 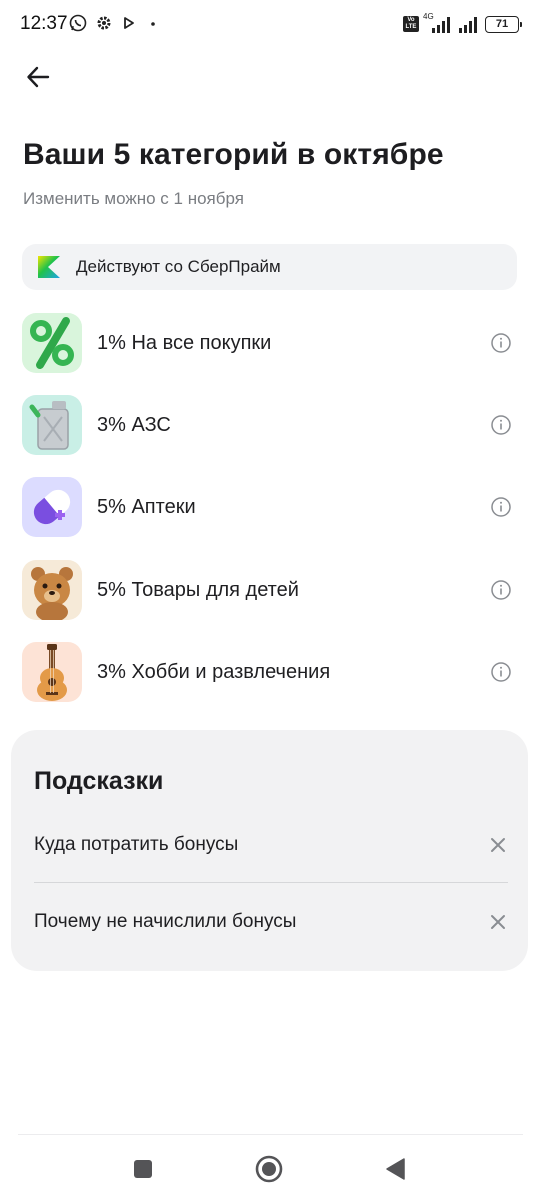 What do you see at coordinates (146, 506) in the screenshot?
I see `category-label: 5% Аптеки` at bounding box center [146, 506].